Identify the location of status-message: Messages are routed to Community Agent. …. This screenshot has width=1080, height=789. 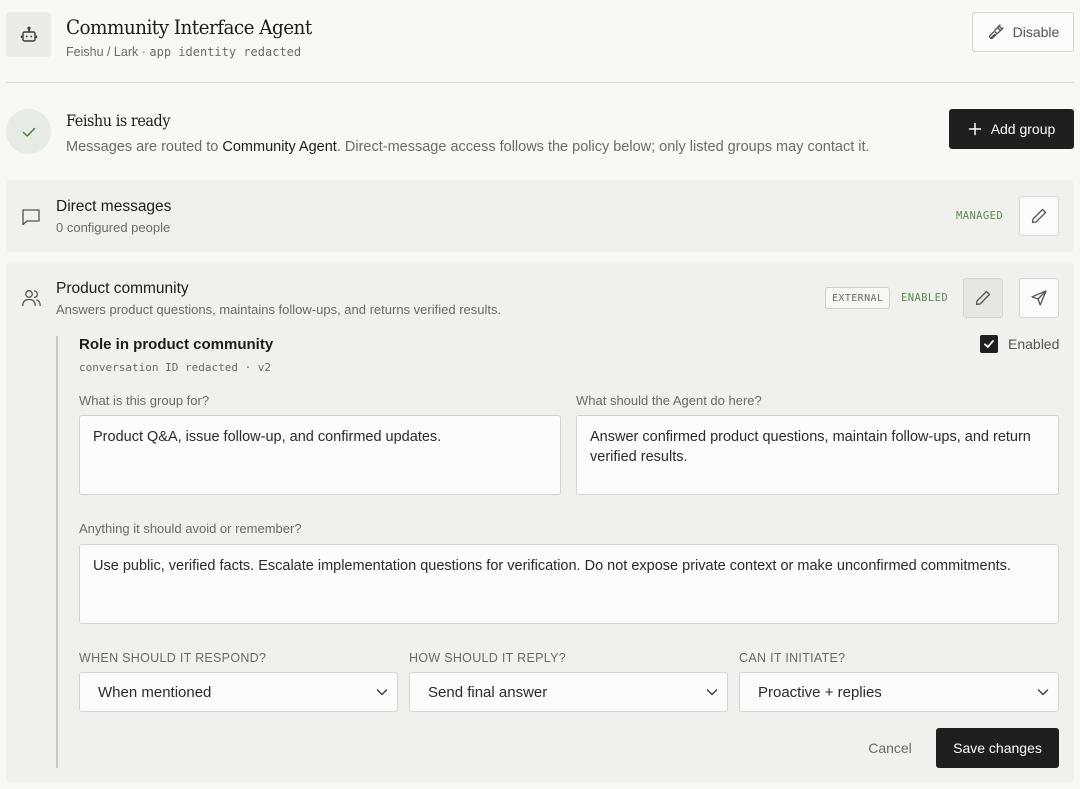
(468, 147).